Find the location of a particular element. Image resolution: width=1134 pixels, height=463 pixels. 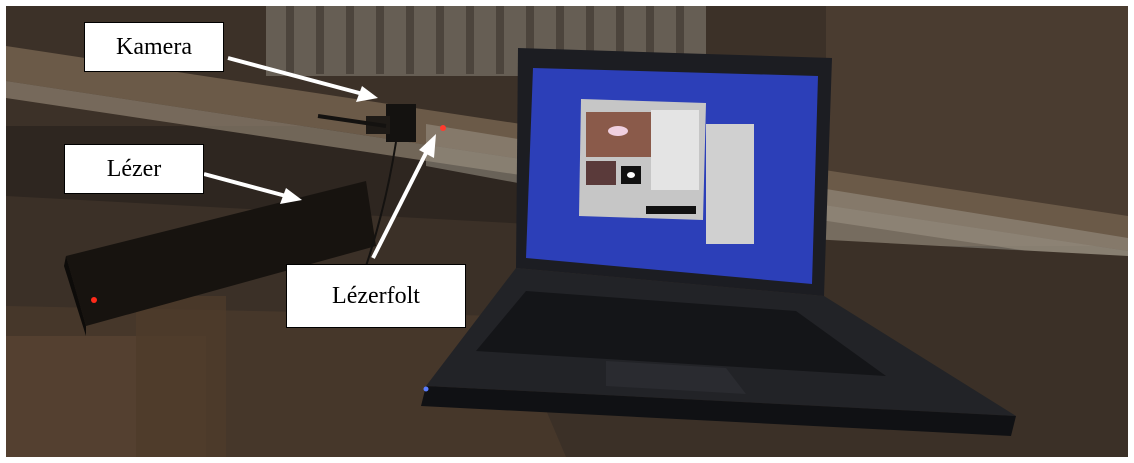

label-kamera: Kamera is located at coordinates (154, 47).